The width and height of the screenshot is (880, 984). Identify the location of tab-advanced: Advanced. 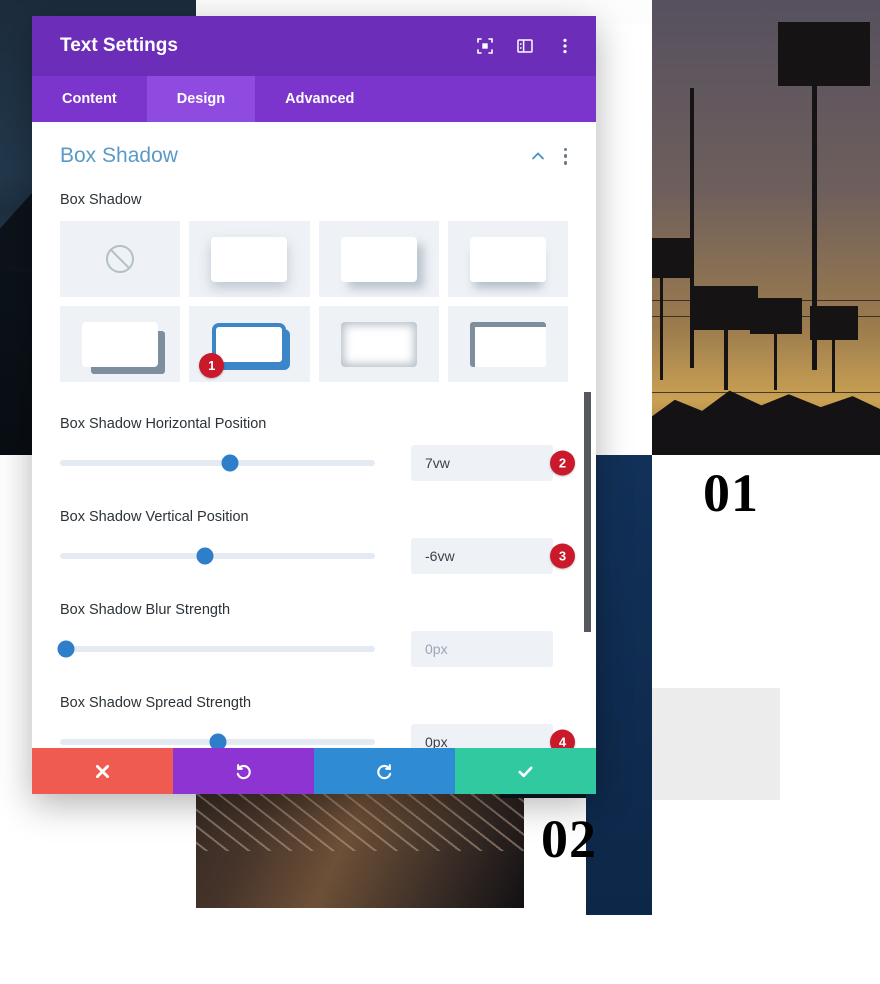
(319, 99).